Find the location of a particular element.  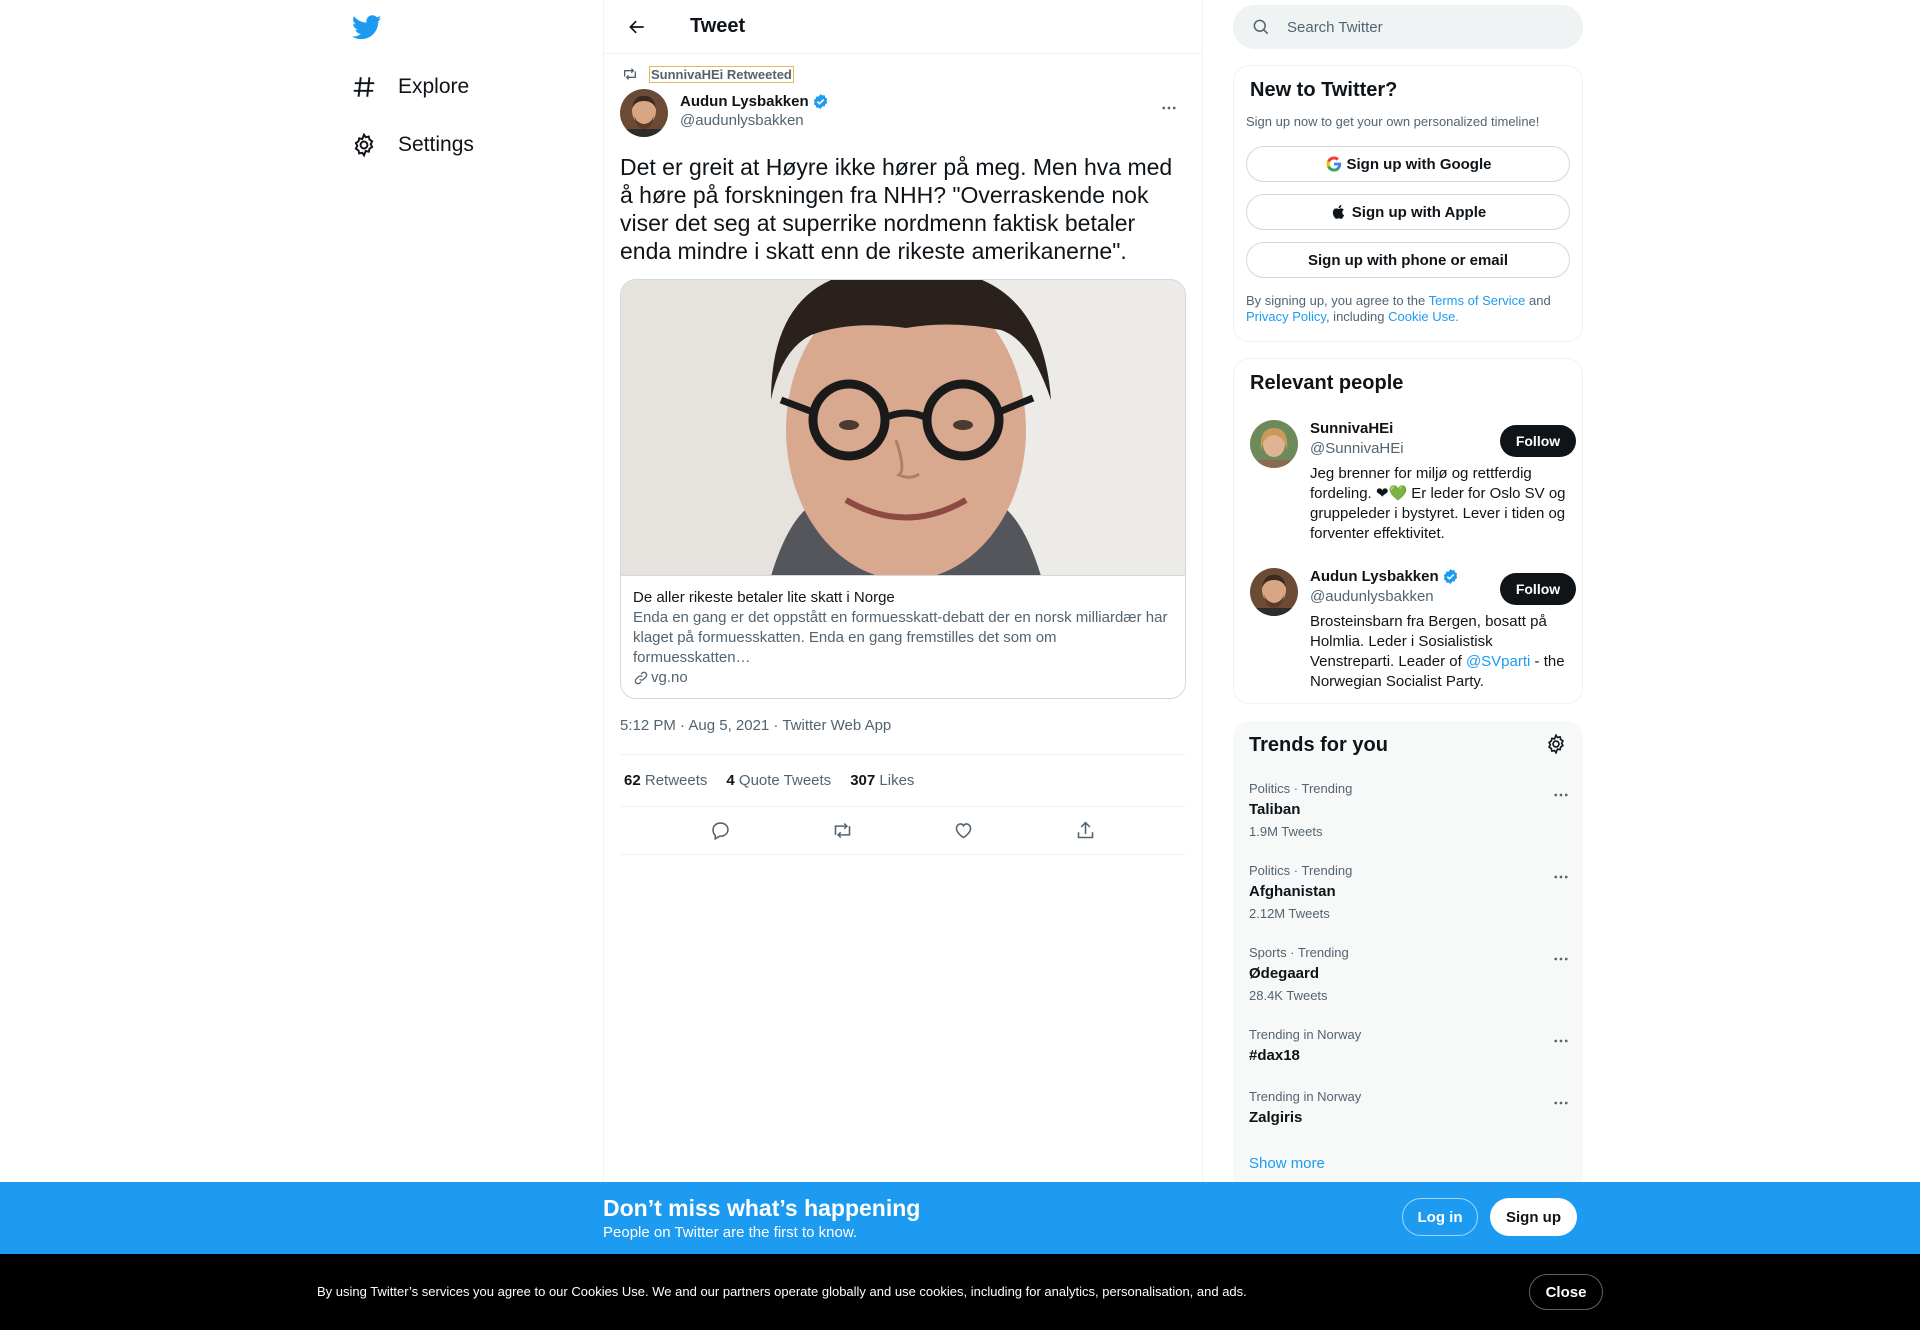

signup-apple-button: Sign up with Apple is located at coordinates (1408, 212).